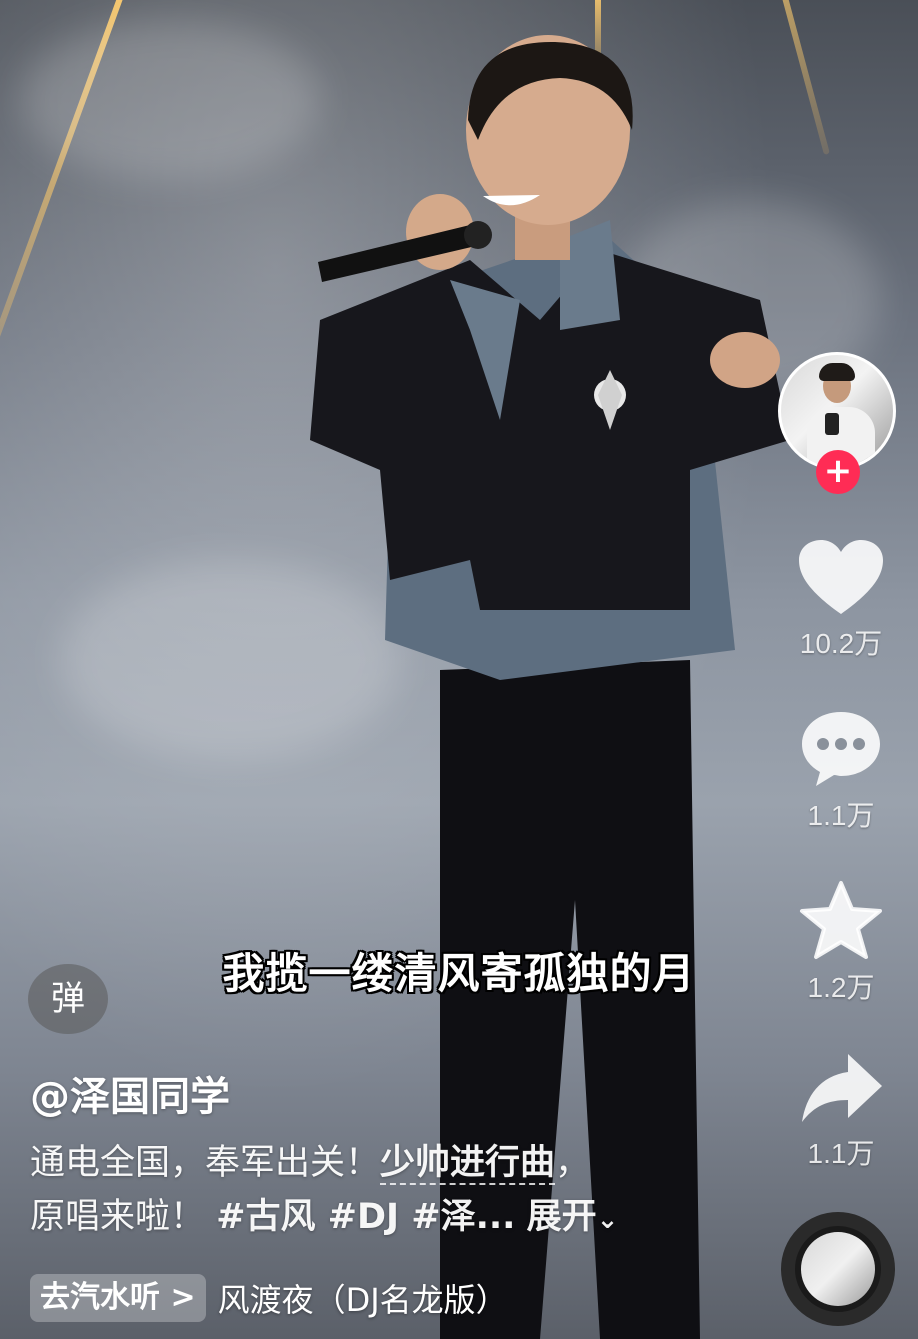  I want to click on expand-button: 展开⌄, so click(573, 1217).